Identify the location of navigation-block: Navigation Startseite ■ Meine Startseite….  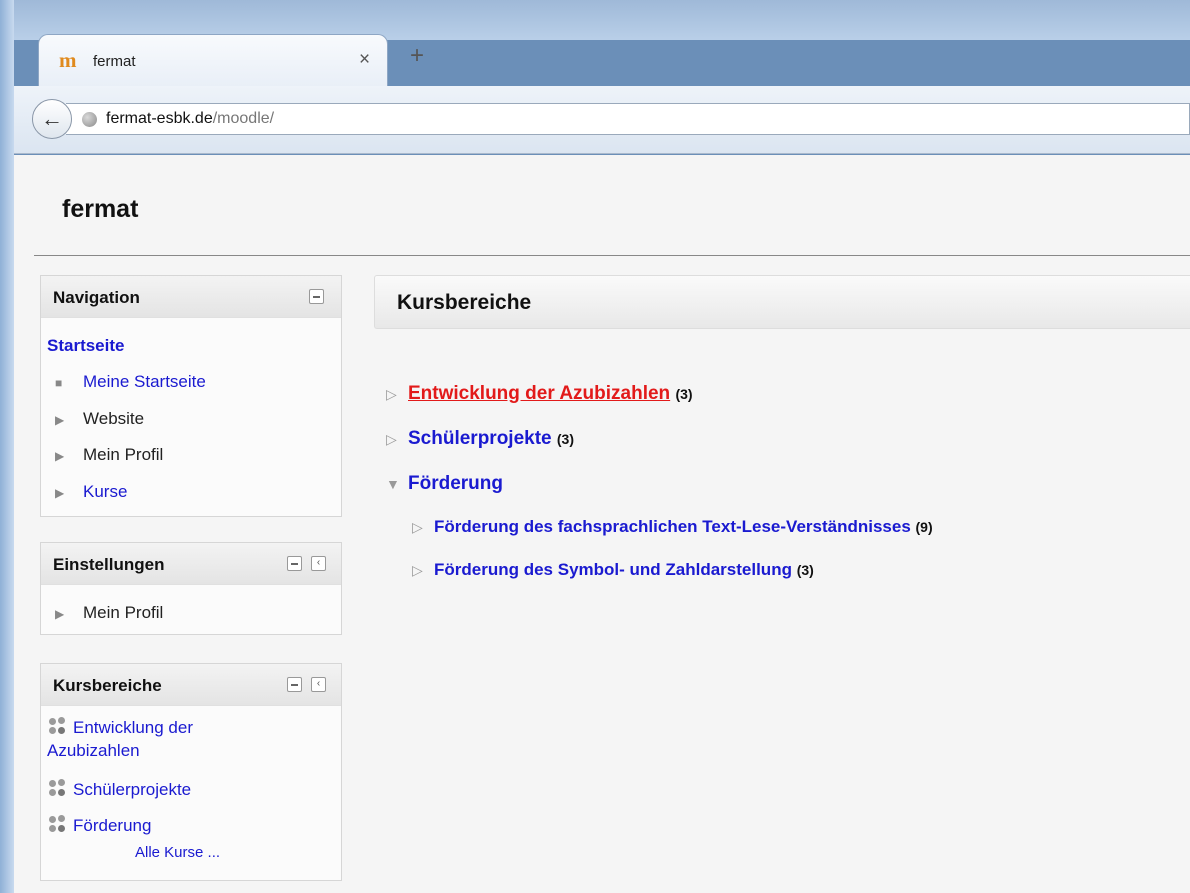
(191, 396).